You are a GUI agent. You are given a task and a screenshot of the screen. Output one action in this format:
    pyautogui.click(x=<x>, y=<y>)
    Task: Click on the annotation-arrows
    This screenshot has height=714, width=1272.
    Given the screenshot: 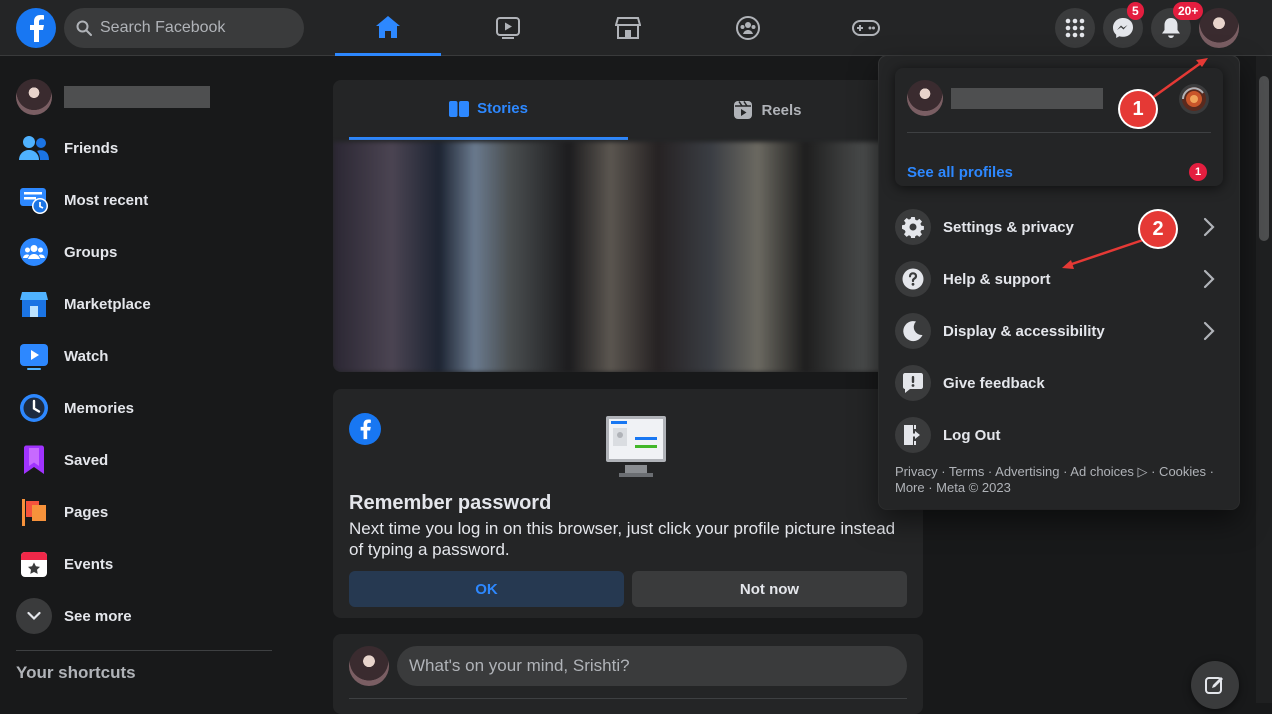 What is the action you would take?
    pyautogui.click(x=1135, y=163)
    